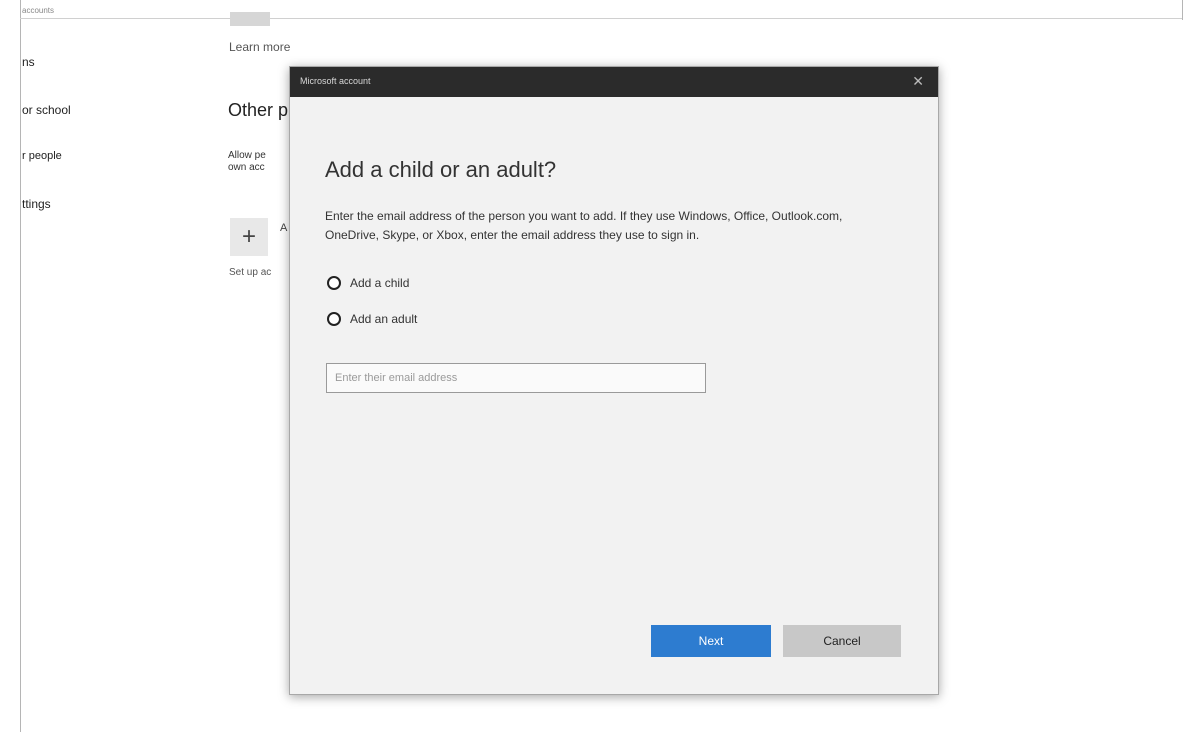 This screenshot has width=1190, height=732. What do you see at coordinates (250, 272) in the screenshot?
I see `setup-text: Set up ac` at bounding box center [250, 272].